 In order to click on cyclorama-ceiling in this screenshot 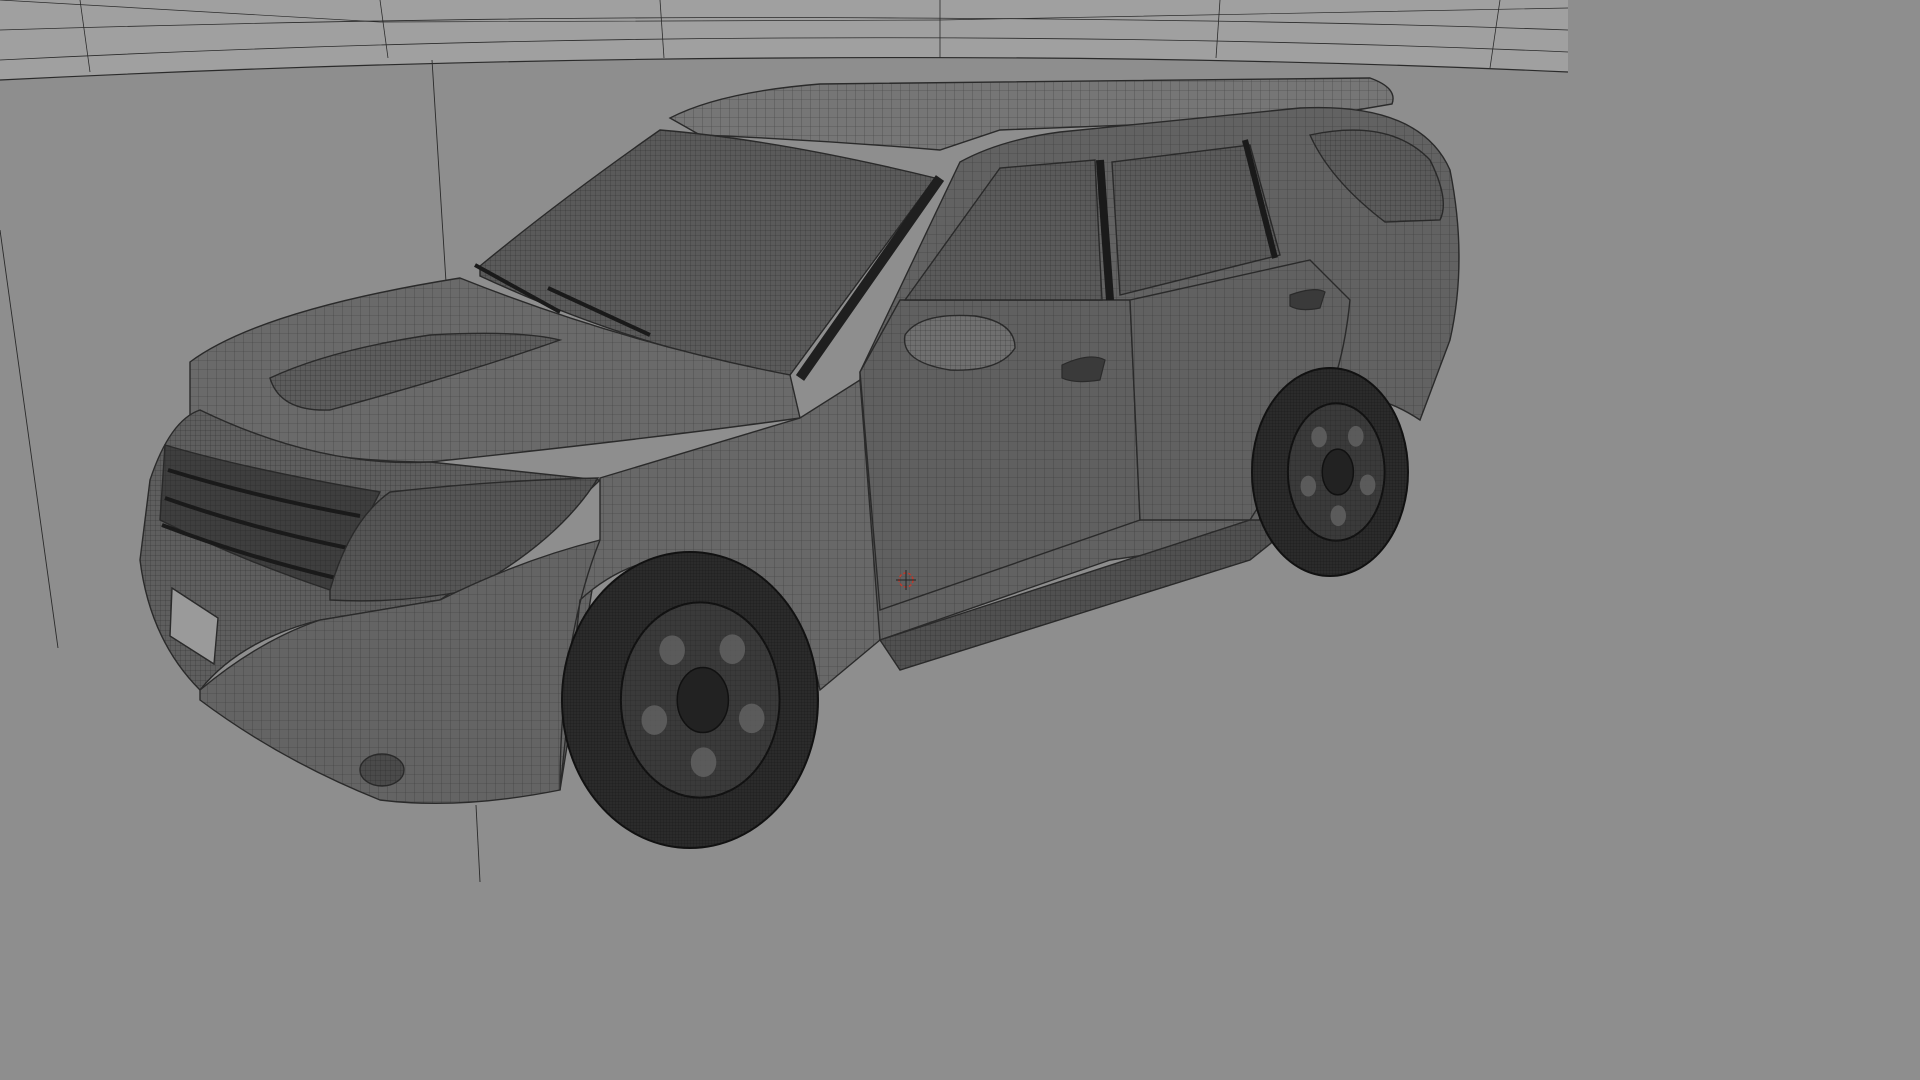, I will do `click(784, 40)`.